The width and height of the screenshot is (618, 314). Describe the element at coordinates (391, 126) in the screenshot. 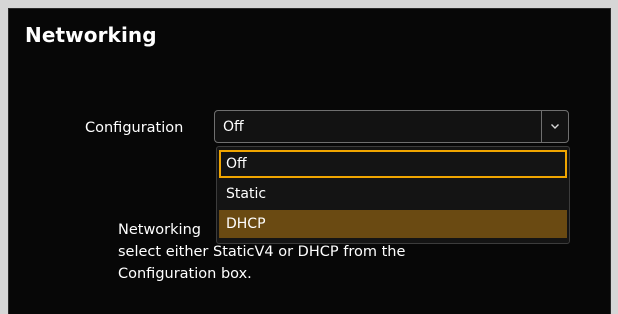

I see `configuration-select: Off` at that location.